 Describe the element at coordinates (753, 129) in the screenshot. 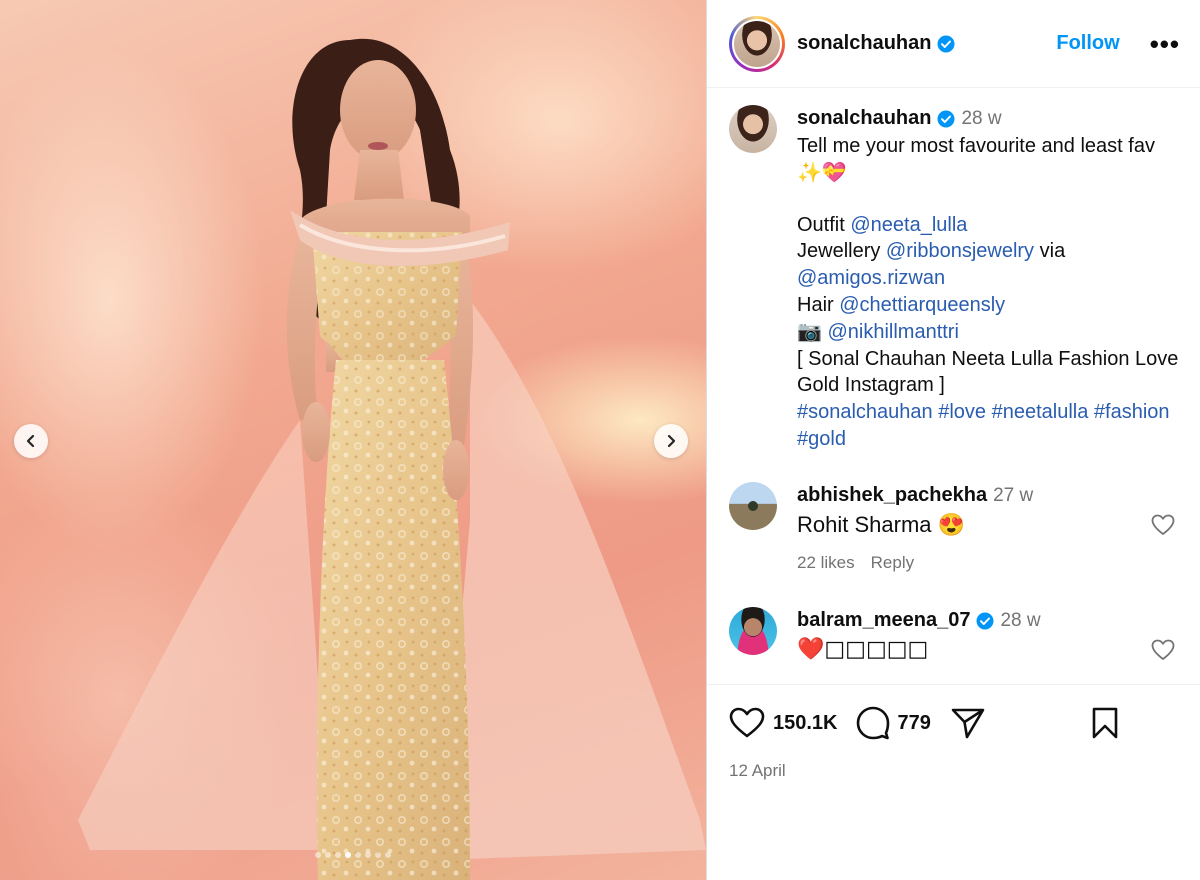

I see `caption-avatar` at that location.